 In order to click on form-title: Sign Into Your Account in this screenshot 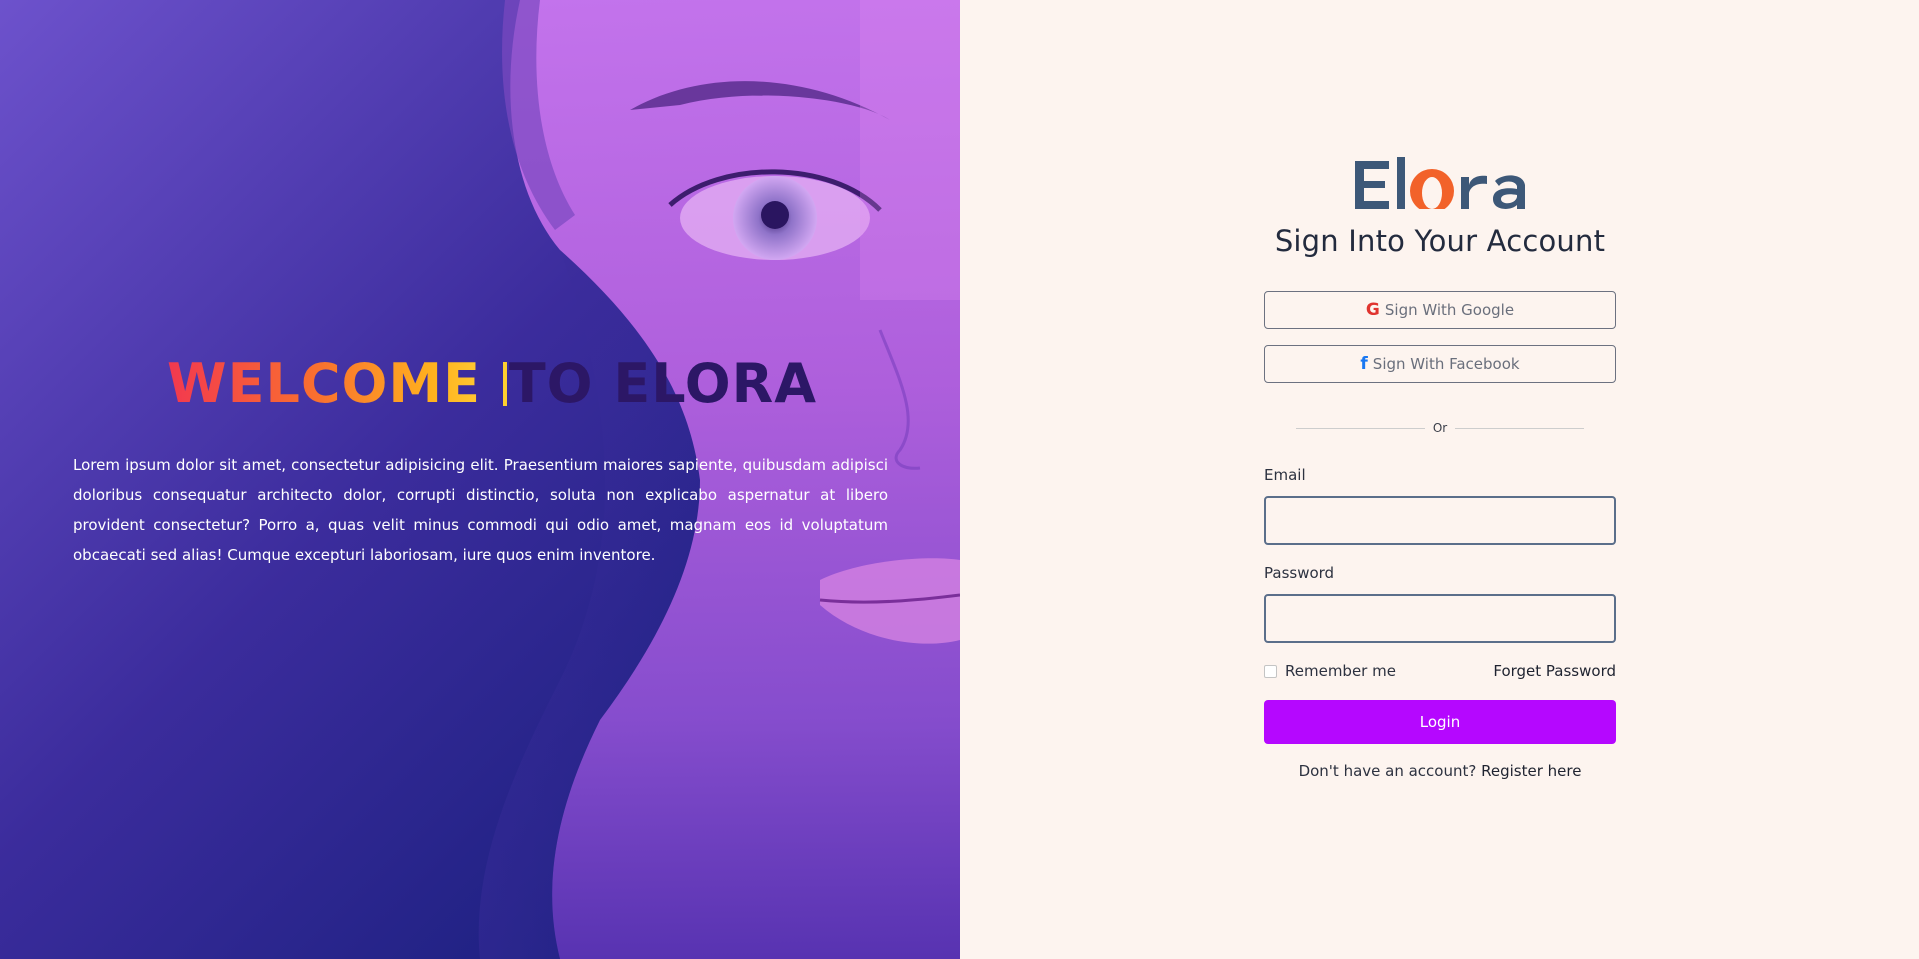, I will do `click(1440, 241)`.